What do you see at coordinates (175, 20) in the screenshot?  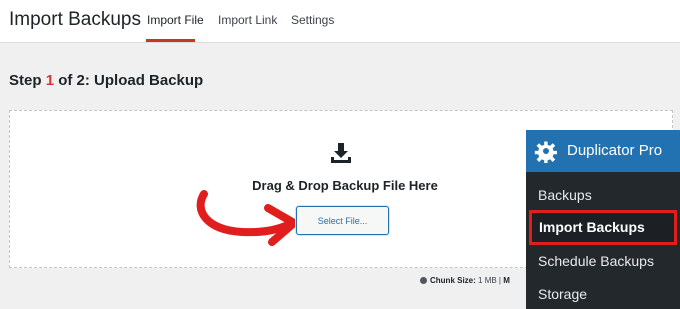 I see `tab-import-file: Import File` at bounding box center [175, 20].